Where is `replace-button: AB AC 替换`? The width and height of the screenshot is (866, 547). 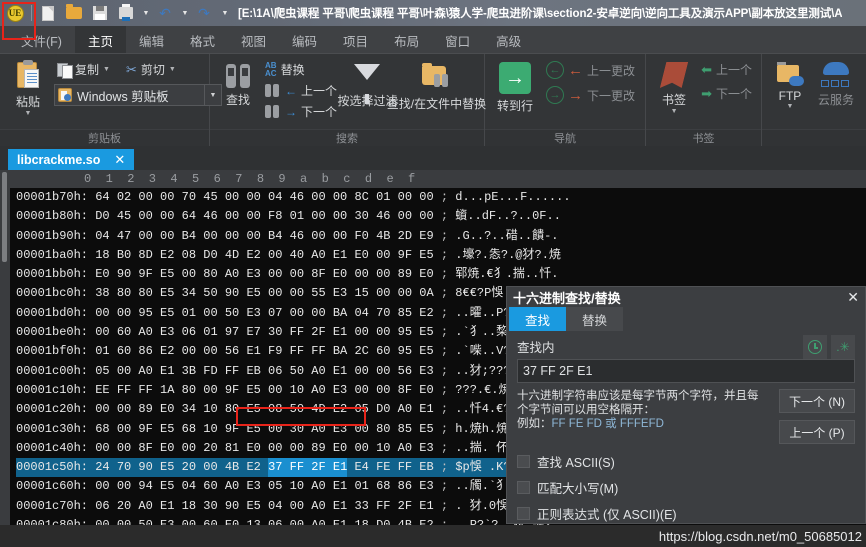
replace-button: AB AC 替换 is located at coordinates (301, 69).